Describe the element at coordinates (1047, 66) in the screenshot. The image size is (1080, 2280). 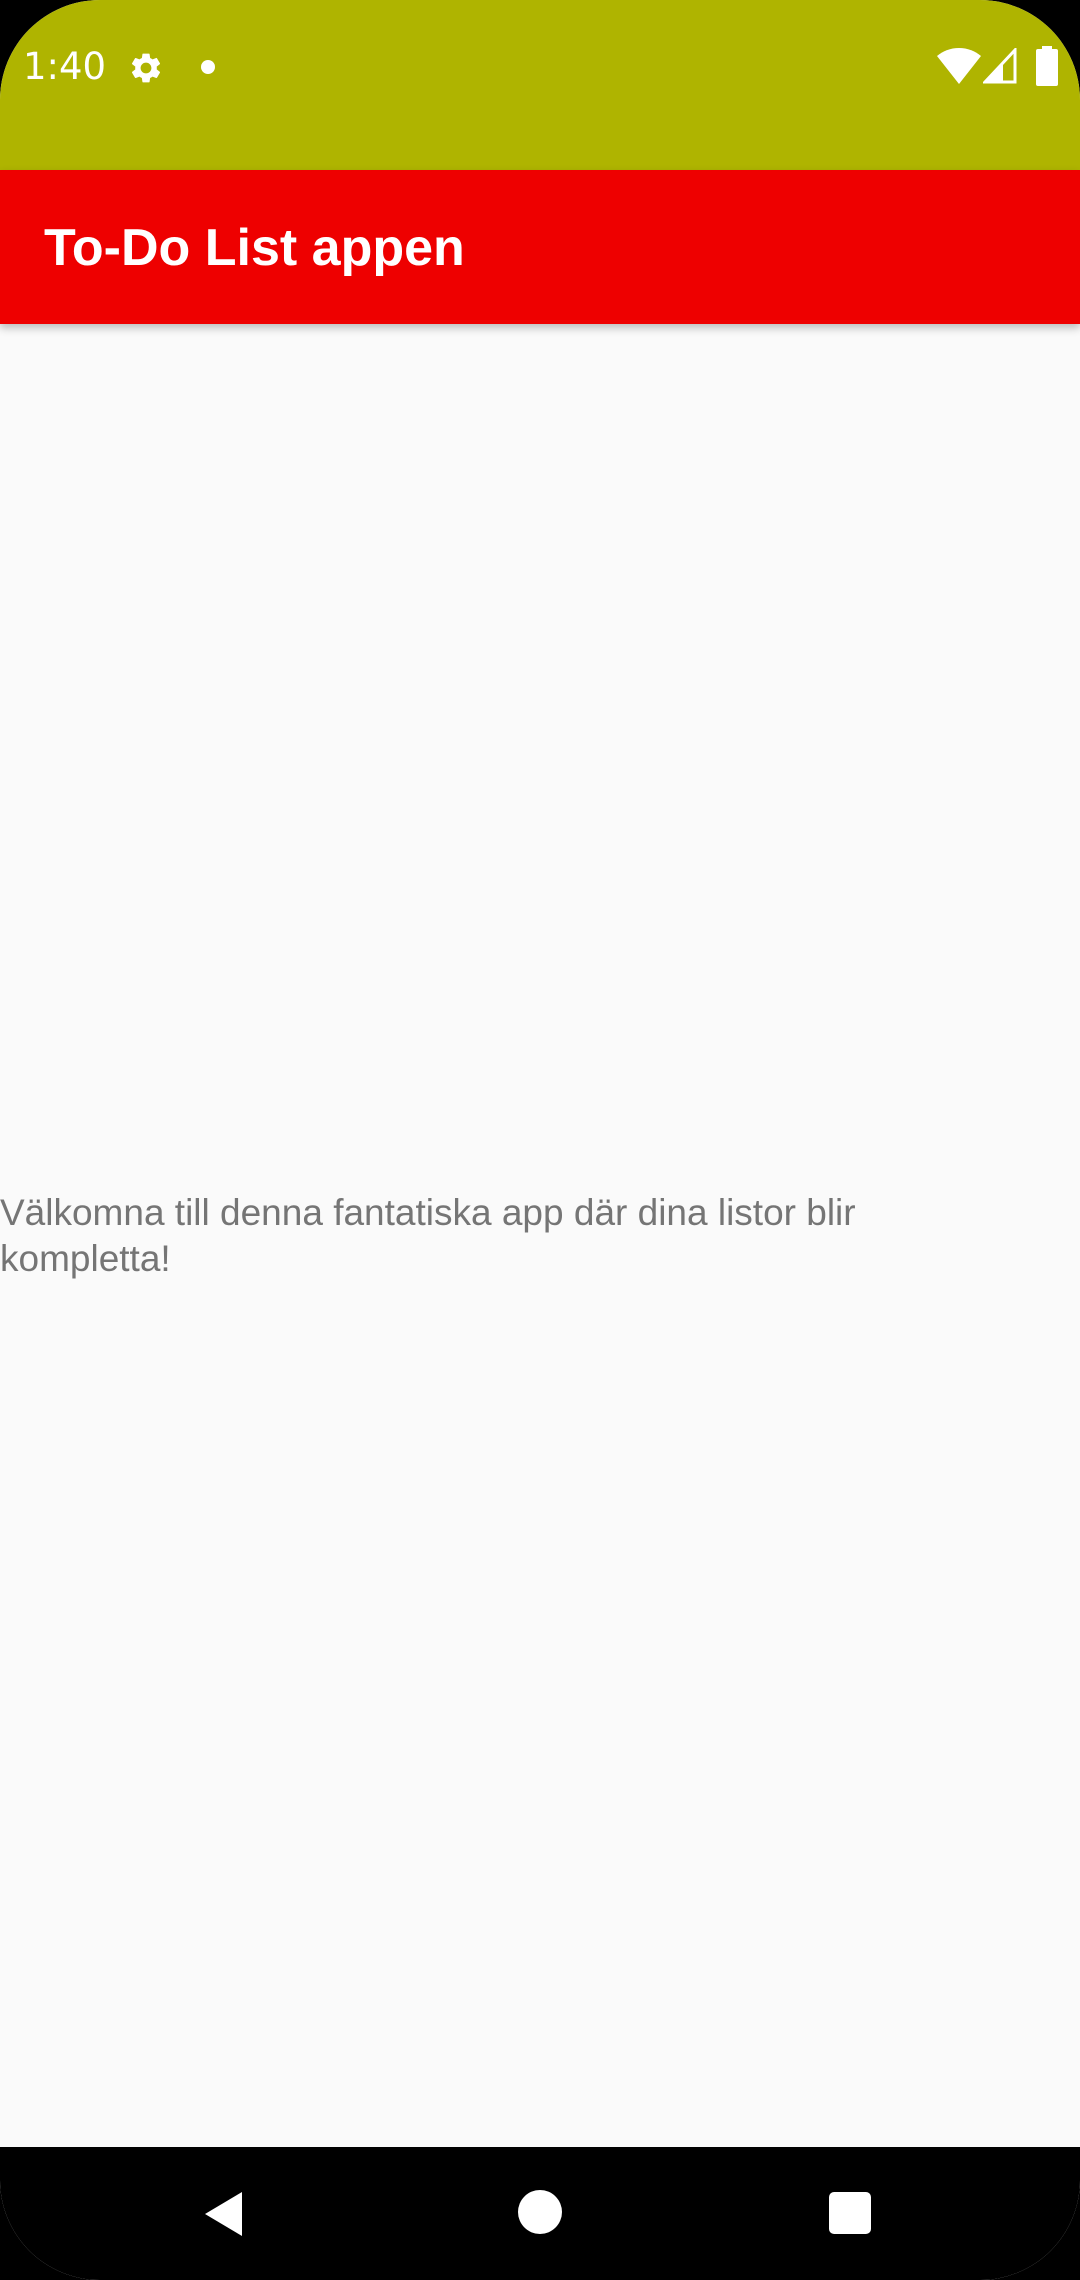
I see `battery-icon` at that location.